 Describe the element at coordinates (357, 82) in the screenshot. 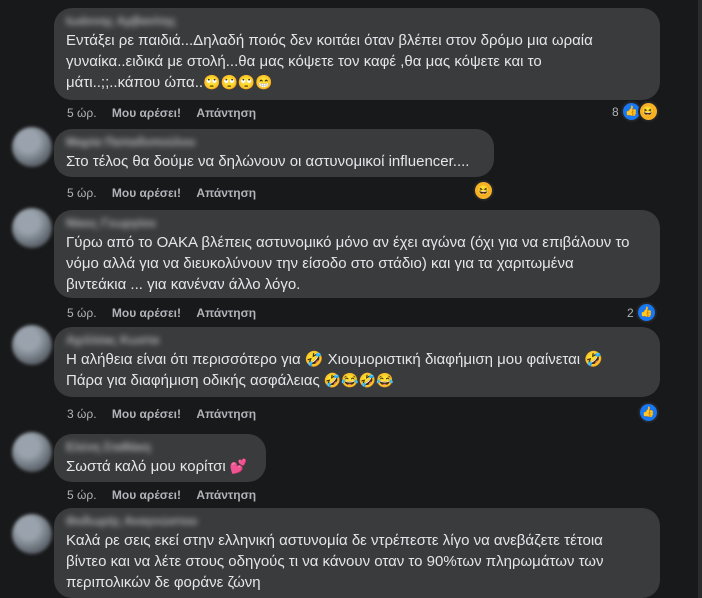

I see `comment-line: μάτι..;;..κάπου ώπα..🙄🙄🙄😁` at that location.